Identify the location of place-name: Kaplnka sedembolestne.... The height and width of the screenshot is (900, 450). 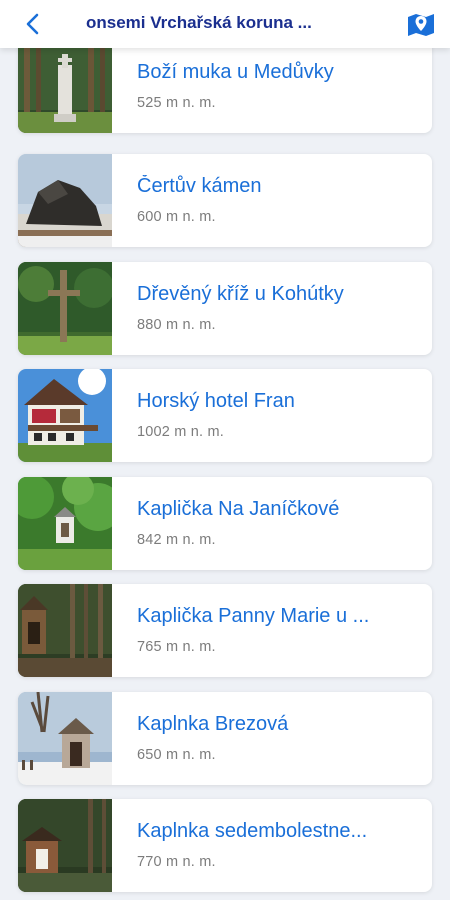
(252, 831).